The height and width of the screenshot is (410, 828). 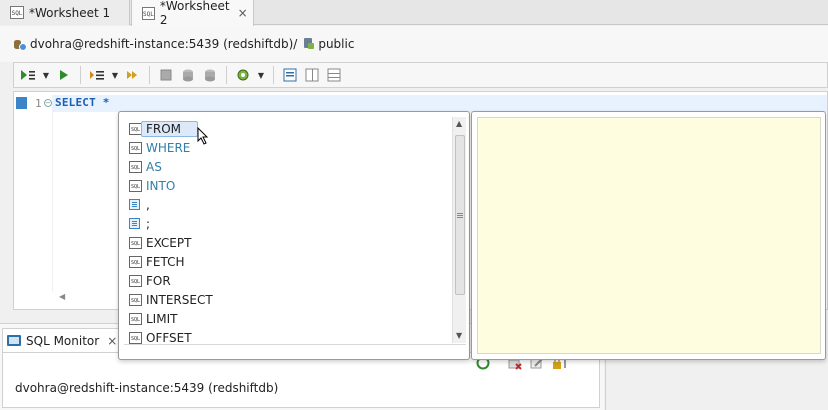 I want to click on completion-item: SQL FETCH, so click(x=284, y=261).